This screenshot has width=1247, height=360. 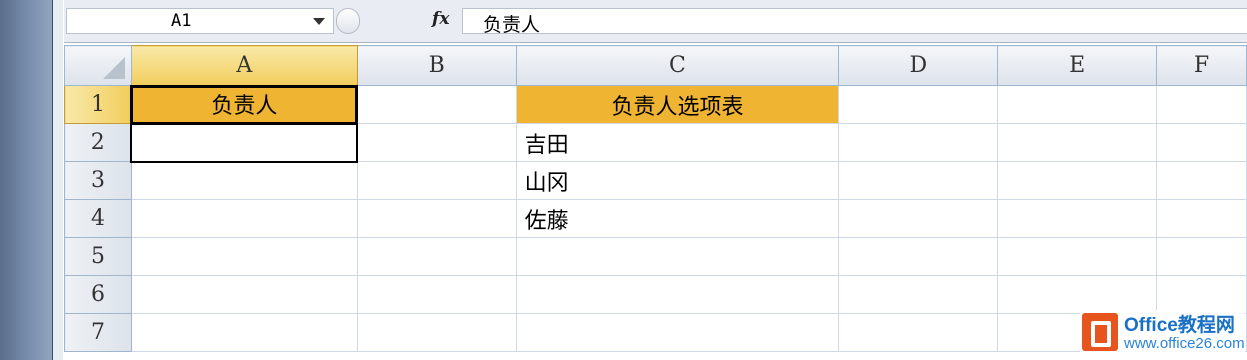 I want to click on row-header-4: 4, so click(x=98, y=218).